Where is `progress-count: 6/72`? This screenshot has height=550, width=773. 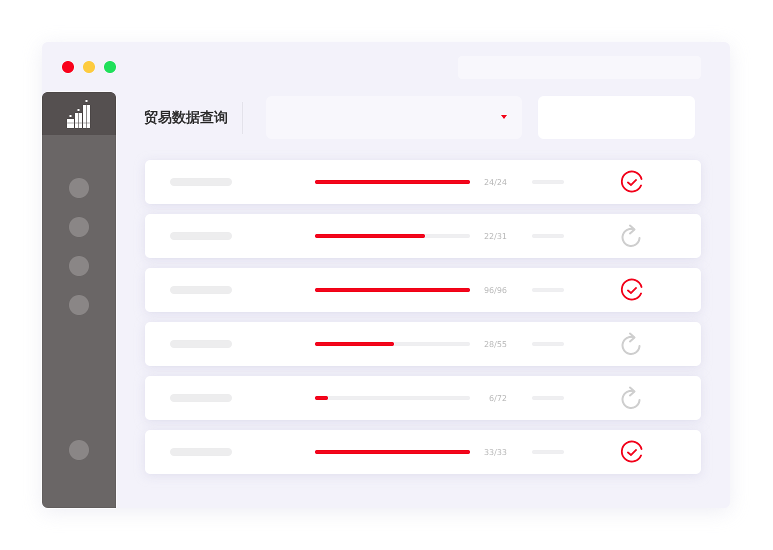
progress-count: 6/72 is located at coordinates (497, 398).